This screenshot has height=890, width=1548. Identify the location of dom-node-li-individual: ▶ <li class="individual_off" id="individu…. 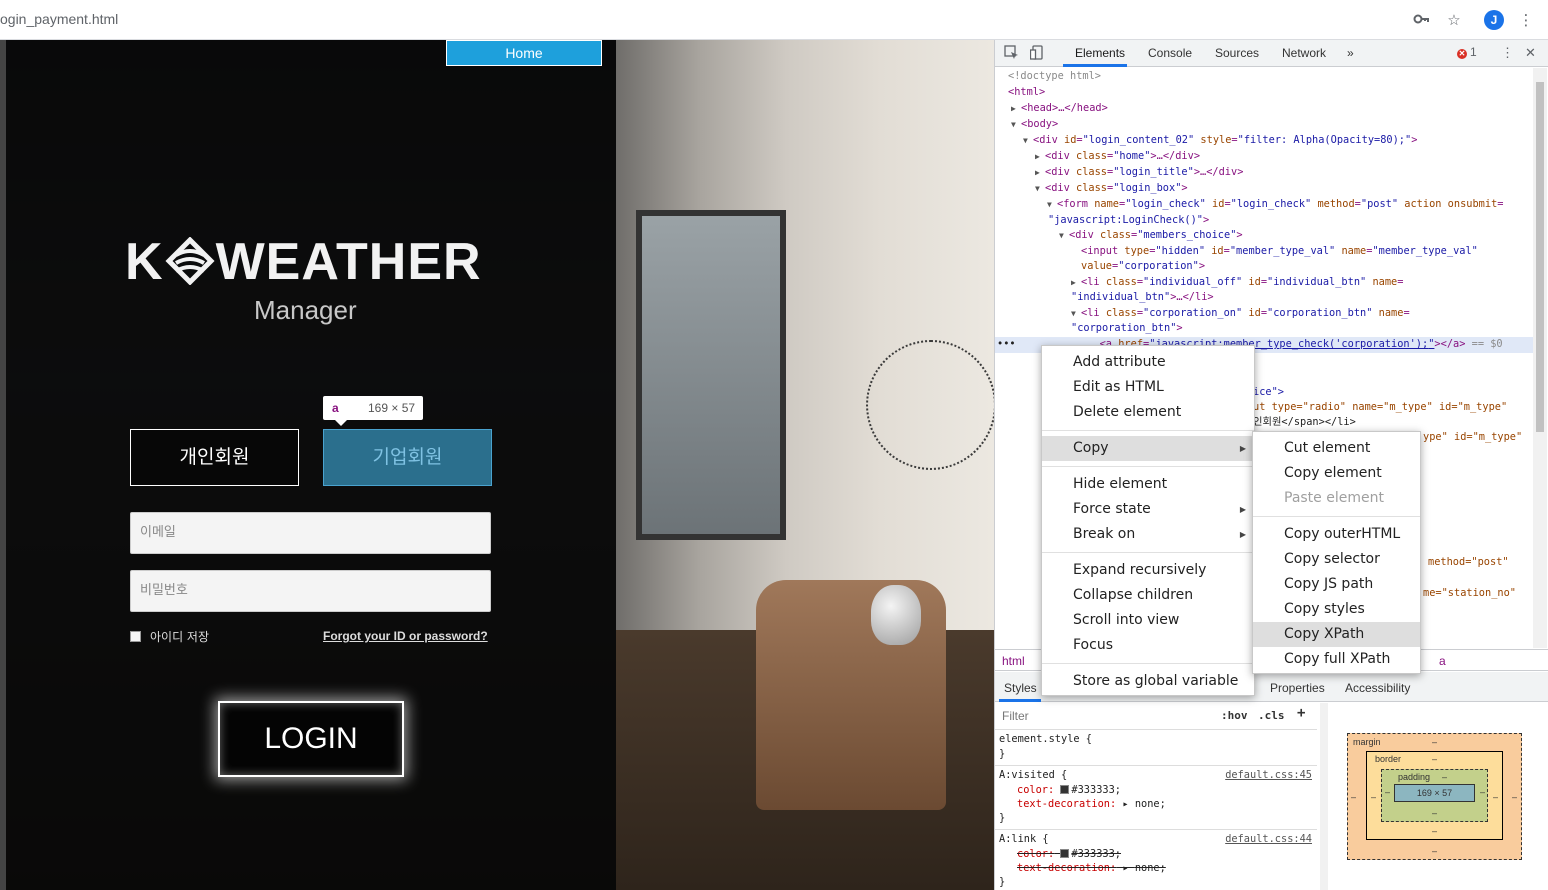
(1237, 283).